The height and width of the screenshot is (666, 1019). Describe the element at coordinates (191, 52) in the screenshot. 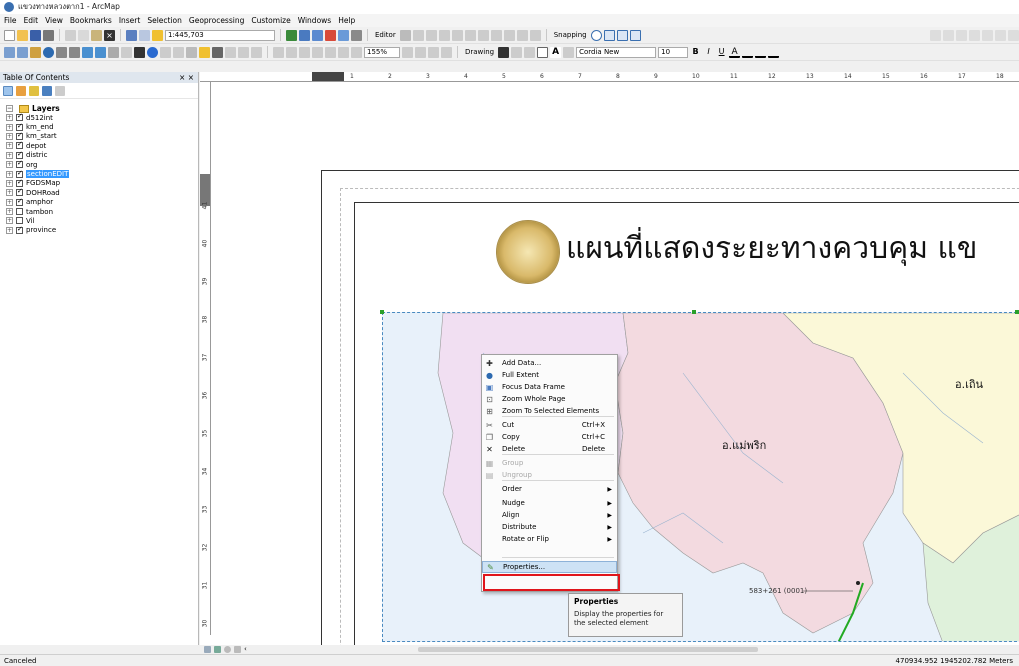

I see `measure-tool-icon` at that location.